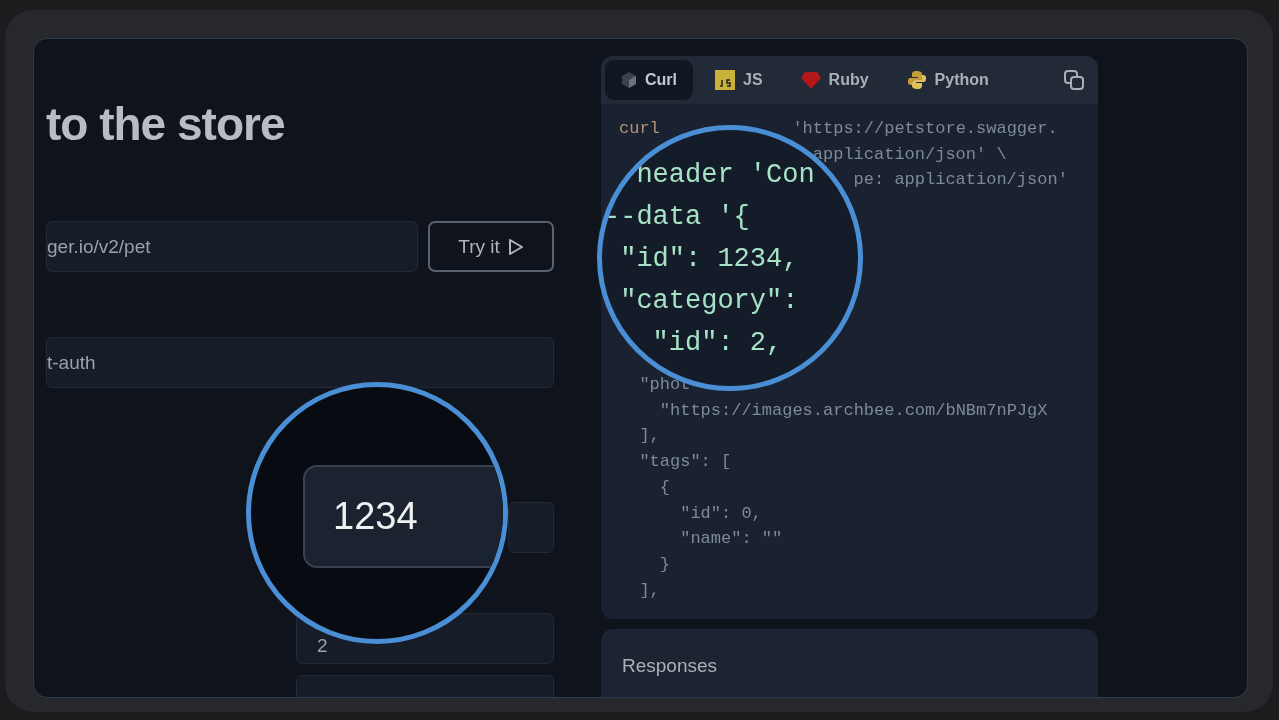 The width and height of the screenshot is (1279, 720). What do you see at coordinates (166, 124) in the screenshot?
I see `page-title: to the store` at bounding box center [166, 124].